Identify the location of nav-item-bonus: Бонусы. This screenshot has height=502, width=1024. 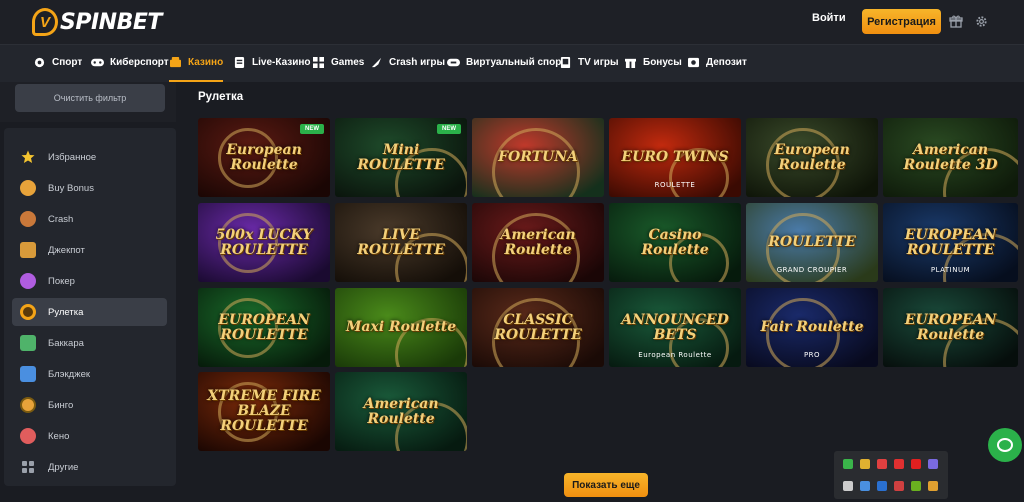
(653, 62).